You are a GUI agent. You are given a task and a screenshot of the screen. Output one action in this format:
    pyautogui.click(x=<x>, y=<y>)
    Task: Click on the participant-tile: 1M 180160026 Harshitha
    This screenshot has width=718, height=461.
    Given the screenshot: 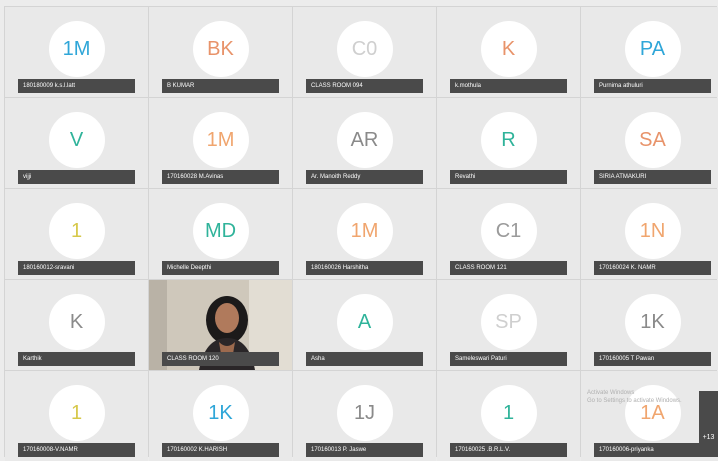 What is the action you would take?
    pyautogui.click(x=364, y=234)
    